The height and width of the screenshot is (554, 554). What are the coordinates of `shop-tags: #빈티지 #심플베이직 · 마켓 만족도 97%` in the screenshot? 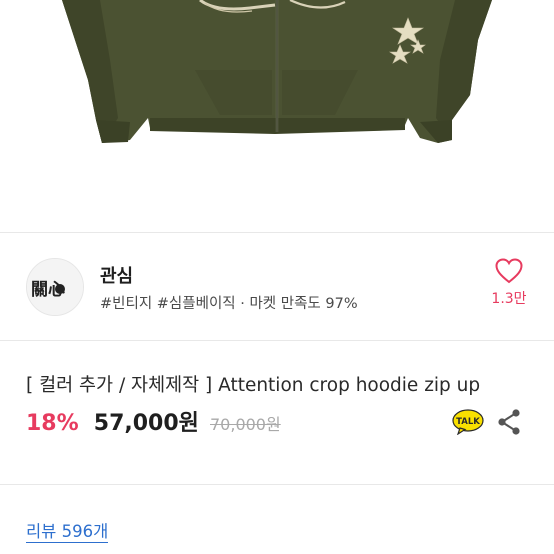 It's located at (229, 304).